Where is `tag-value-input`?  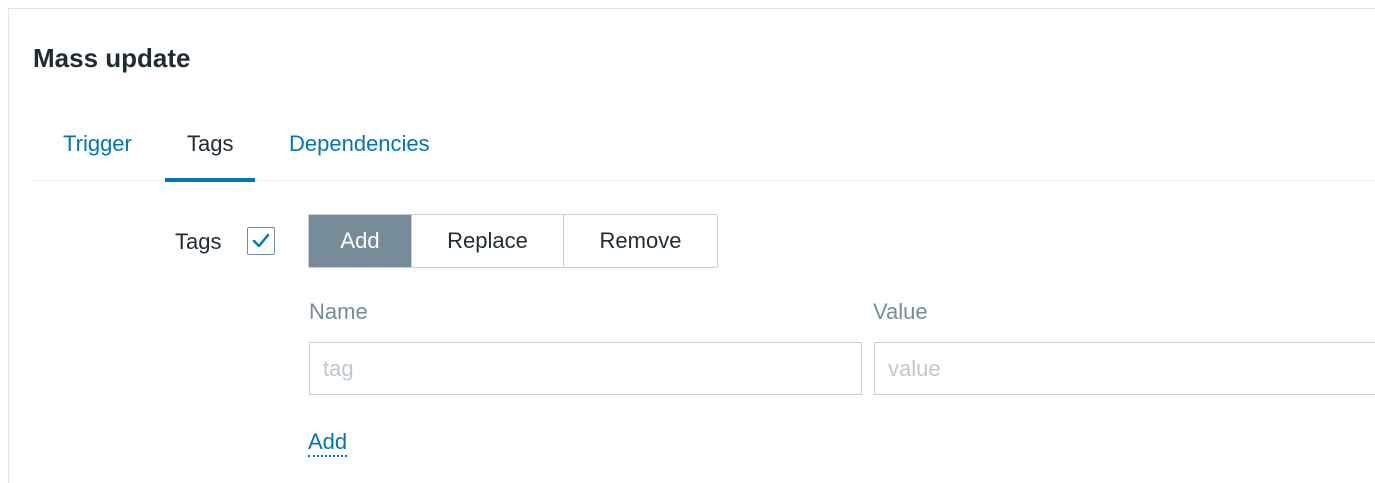 tag-value-input is located at coordinates (1124, 368).